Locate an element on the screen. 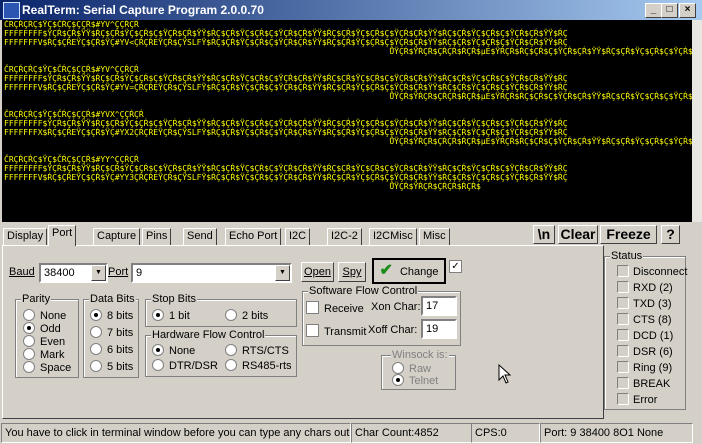  parity-none: None is located at coordinates (44, 315).